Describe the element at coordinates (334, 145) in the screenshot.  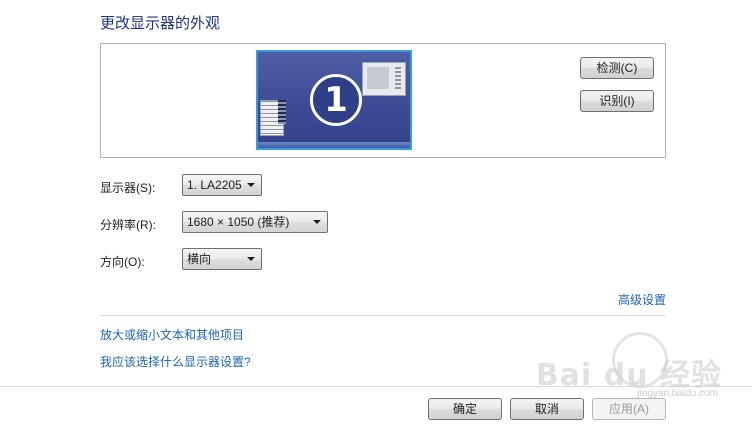
I see `taskbar-preview` at that location.